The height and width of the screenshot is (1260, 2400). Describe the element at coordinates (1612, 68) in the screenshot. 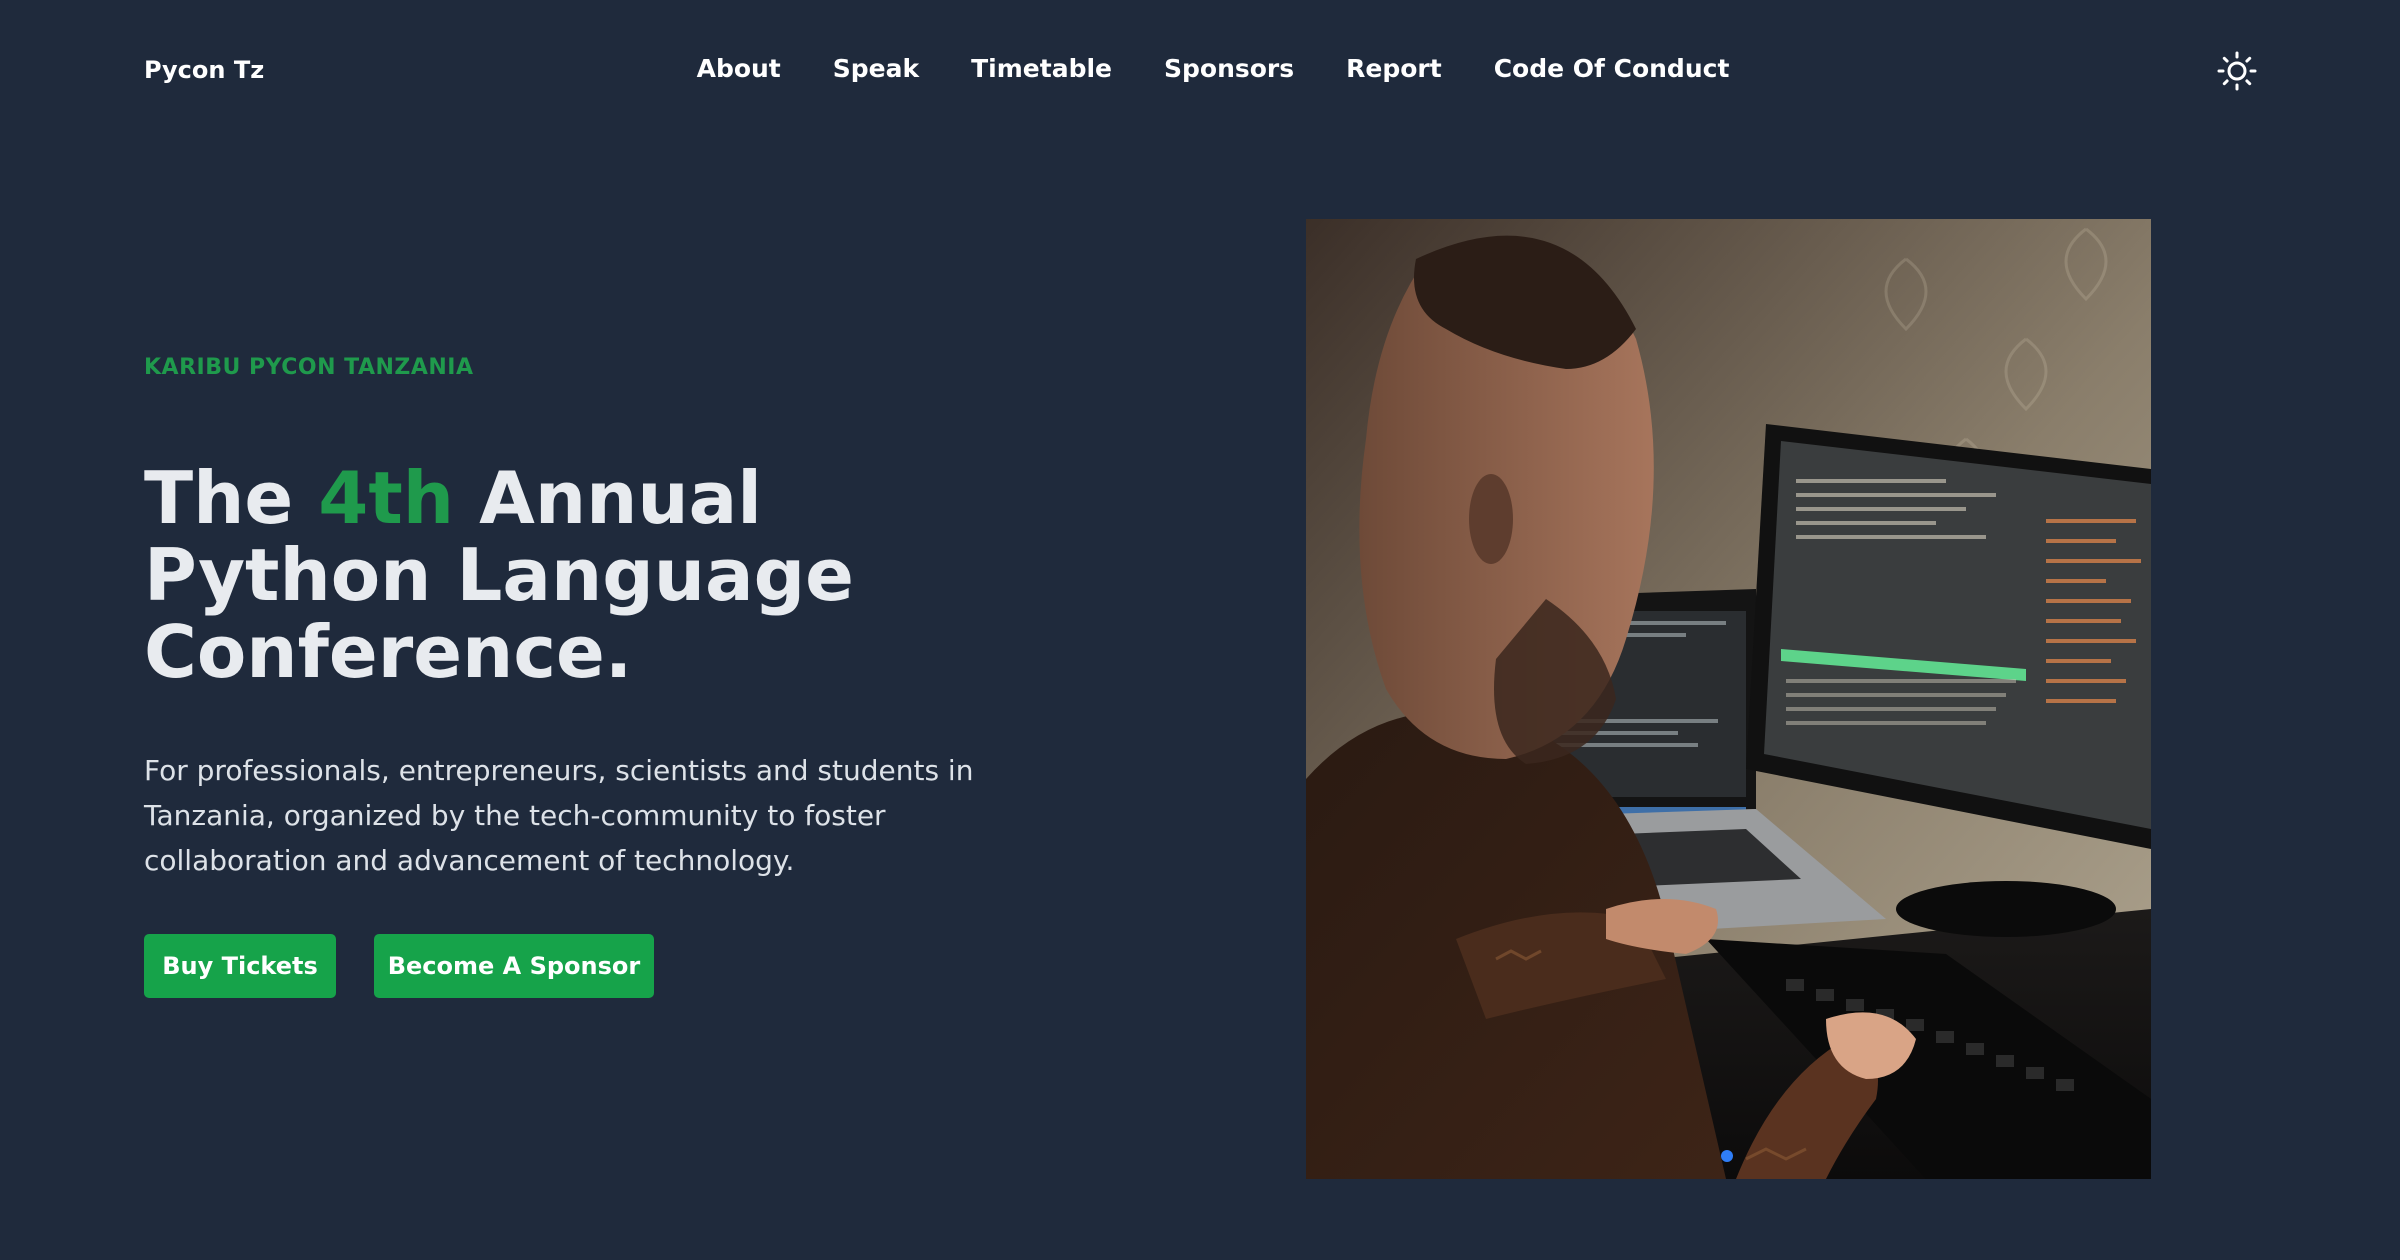

I see `nav-code-of-conduct: Code Of Conduct` at that location.